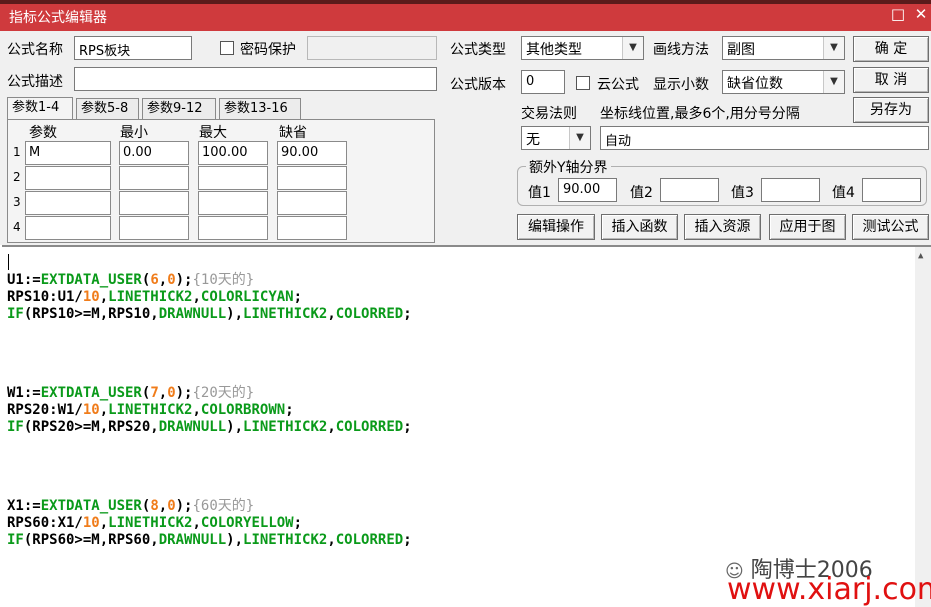 The width and height of the screenshot is (931, 607). What do you see at coordinates (150, 410) in the screenshot?
I see `code-line: RPS20:W1/10,LINETHICK2,COLORBROWN;` at bounding box center [150, 410].